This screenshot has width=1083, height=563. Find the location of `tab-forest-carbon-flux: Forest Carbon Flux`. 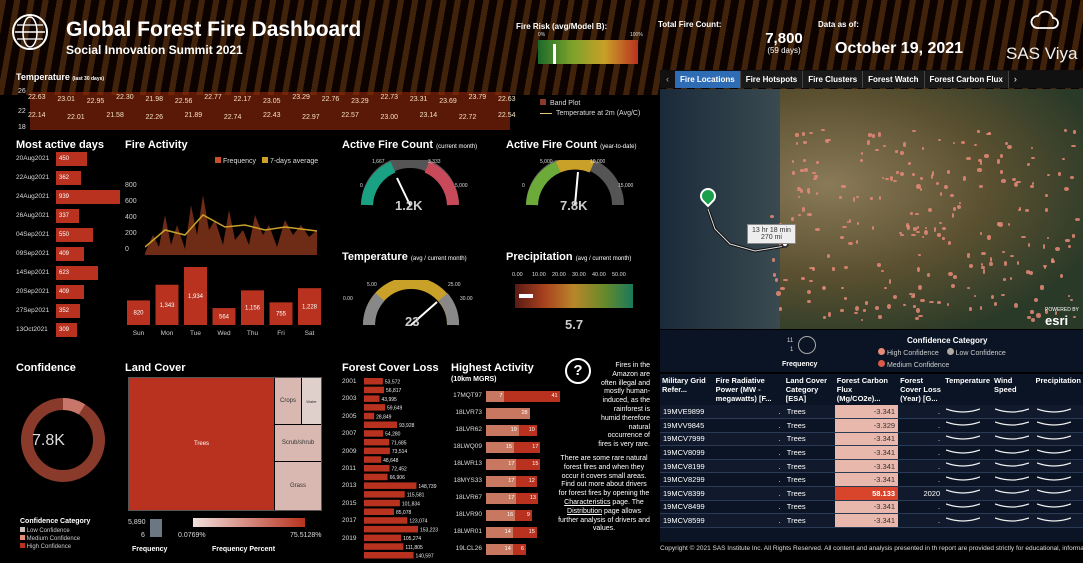

tab-forest-carbon-flux: Forest Carbon Flux is located at coordinates (966, 79).